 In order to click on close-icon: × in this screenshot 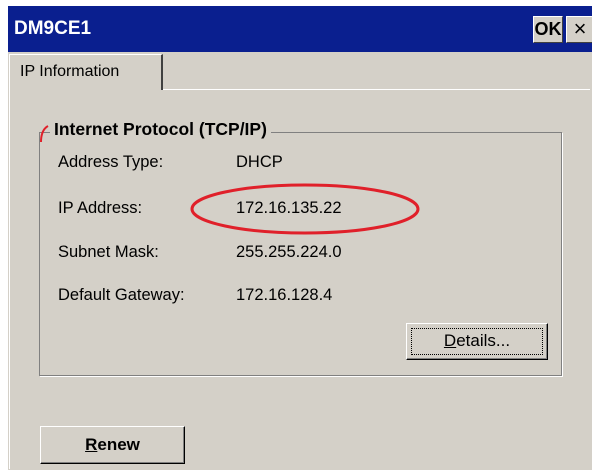, I will do `click(579, 29)`.